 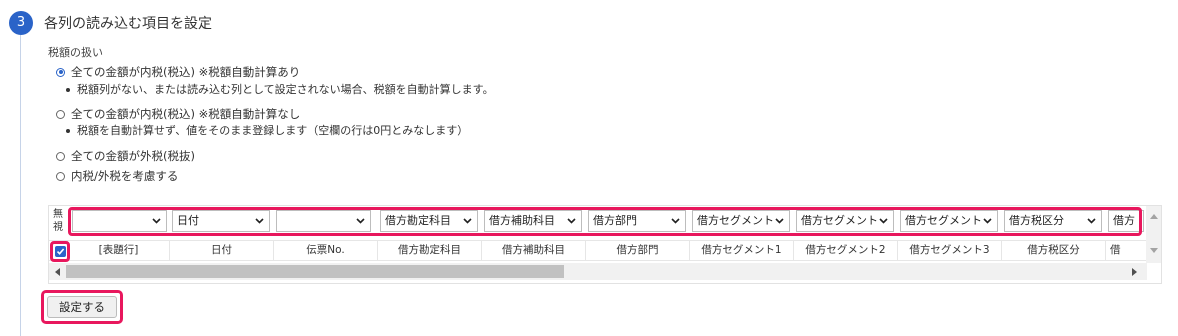 What do you see at coordinates (21, 23) in the screenshot?
I see `step-number-badge: 3` at bounding box center [21, 23].